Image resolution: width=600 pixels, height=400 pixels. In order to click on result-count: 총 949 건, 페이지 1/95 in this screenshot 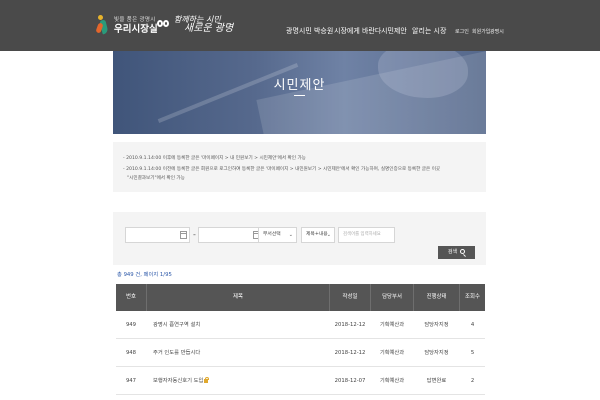, I will do `click(144, 274)`.